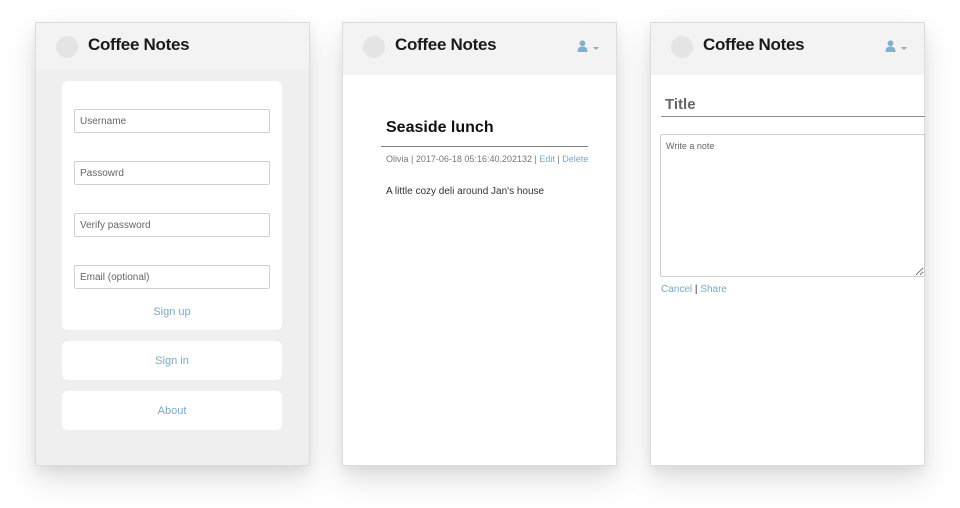  Describe the element at coordinates (172, 205) in the screenshot. I see `signup-card: Sign up` at that location.